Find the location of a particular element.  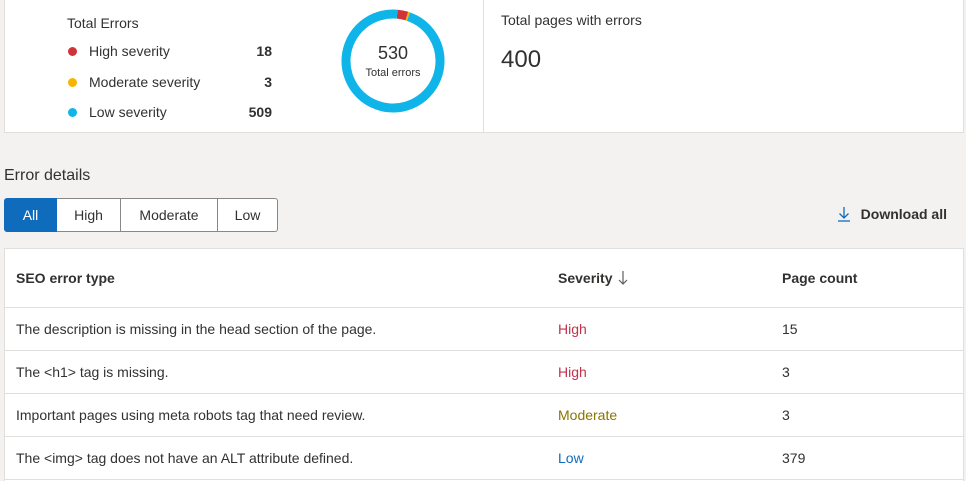

legend-moderate-severity: Moderate severity 3 is located at coordinates (169, 82).